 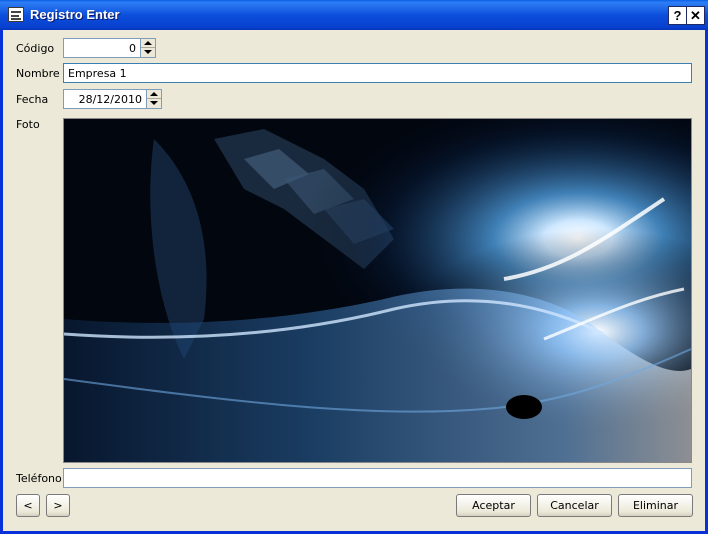 I want to click on next-record-button: >, so click(x=58, y=505).